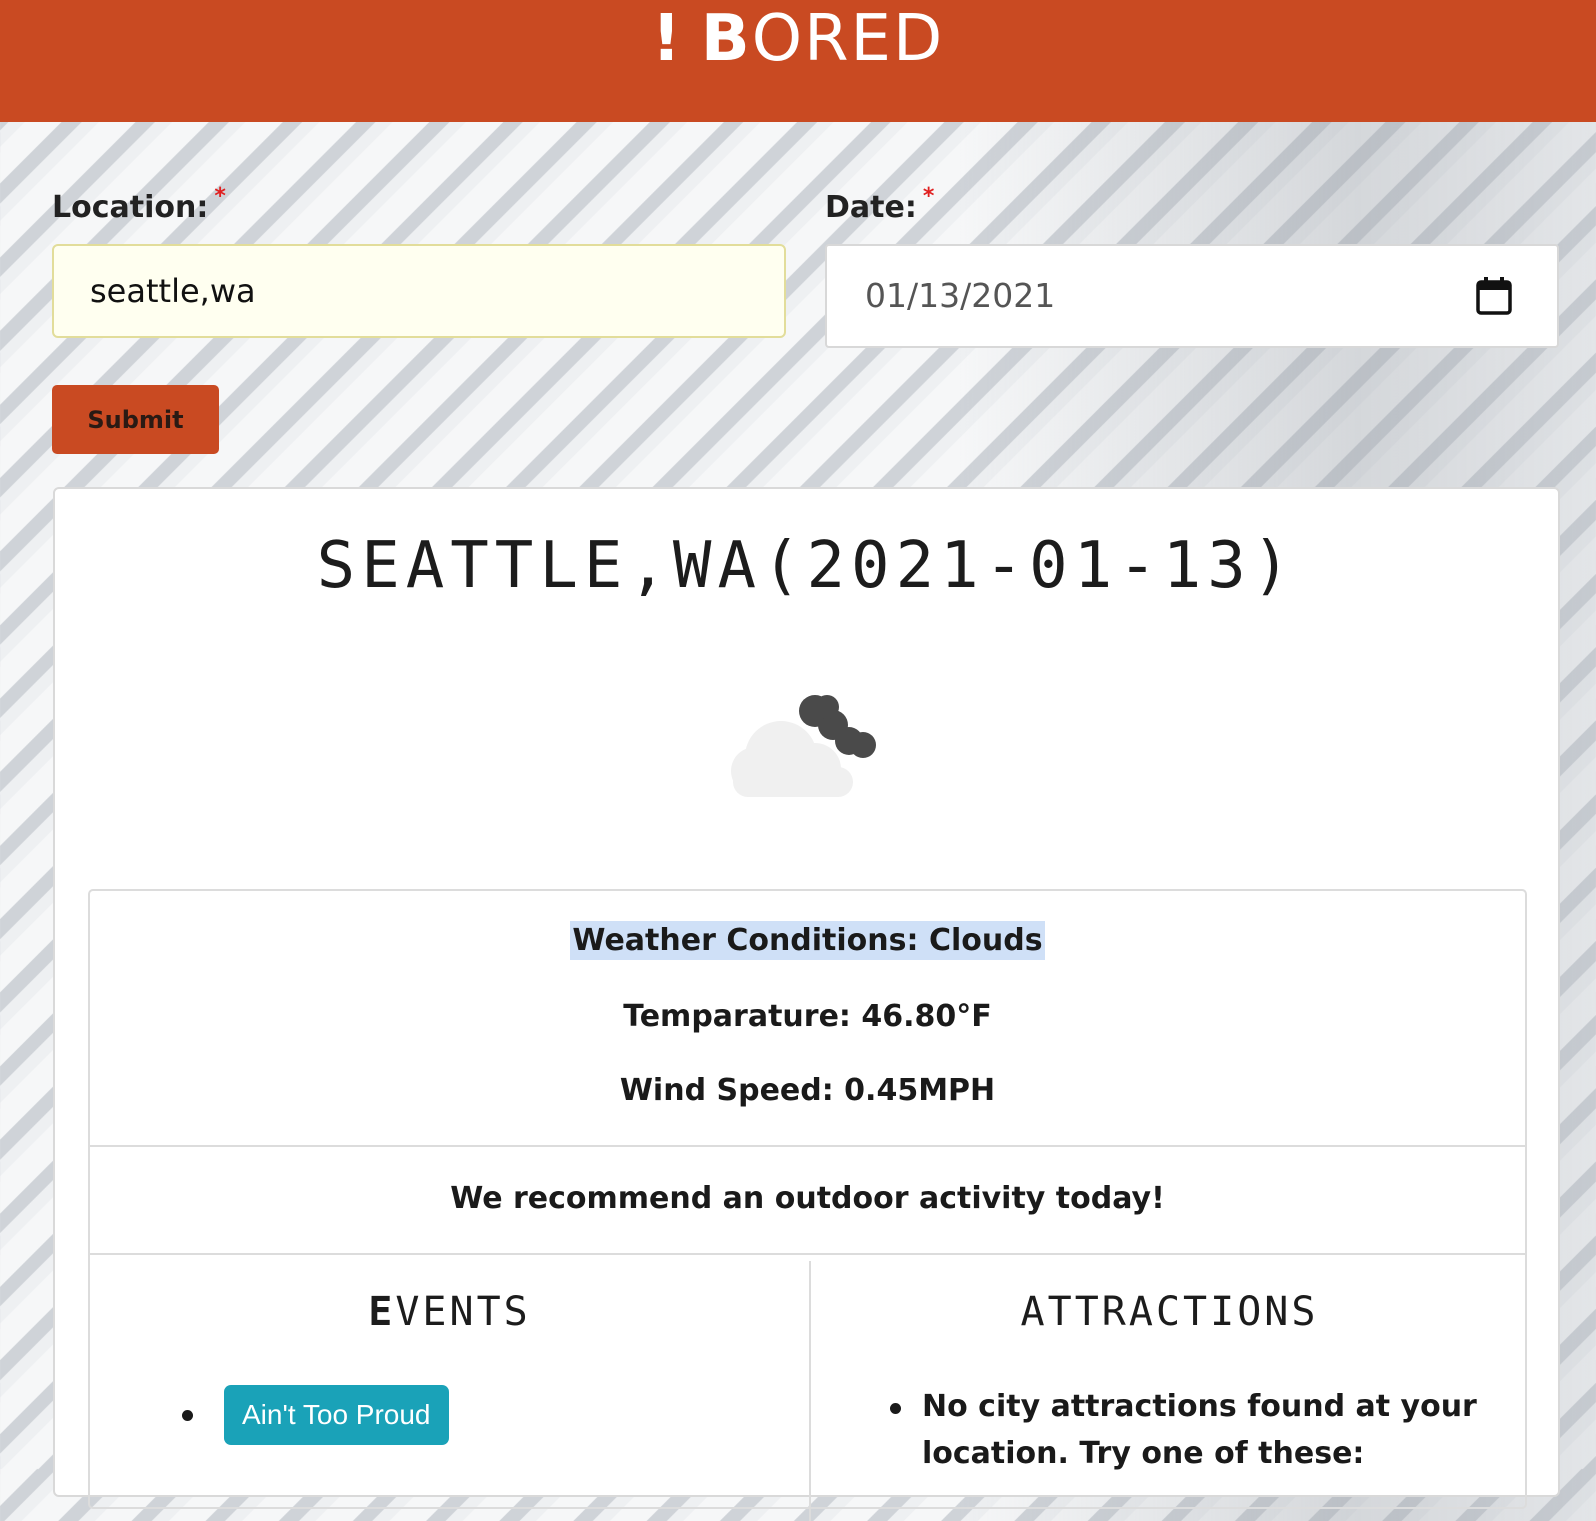  What do you see at coordinates (871, 207) in the screenshot?
I see `date-label-text: Date:` at bounding box center [871, 207].